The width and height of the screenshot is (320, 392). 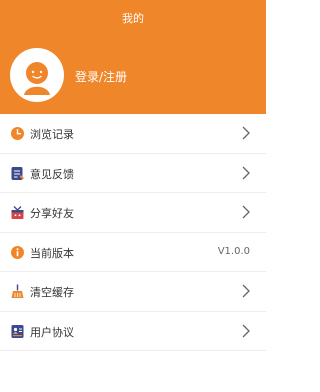 I want to click on gift-icon, so click(x=17, y=212).